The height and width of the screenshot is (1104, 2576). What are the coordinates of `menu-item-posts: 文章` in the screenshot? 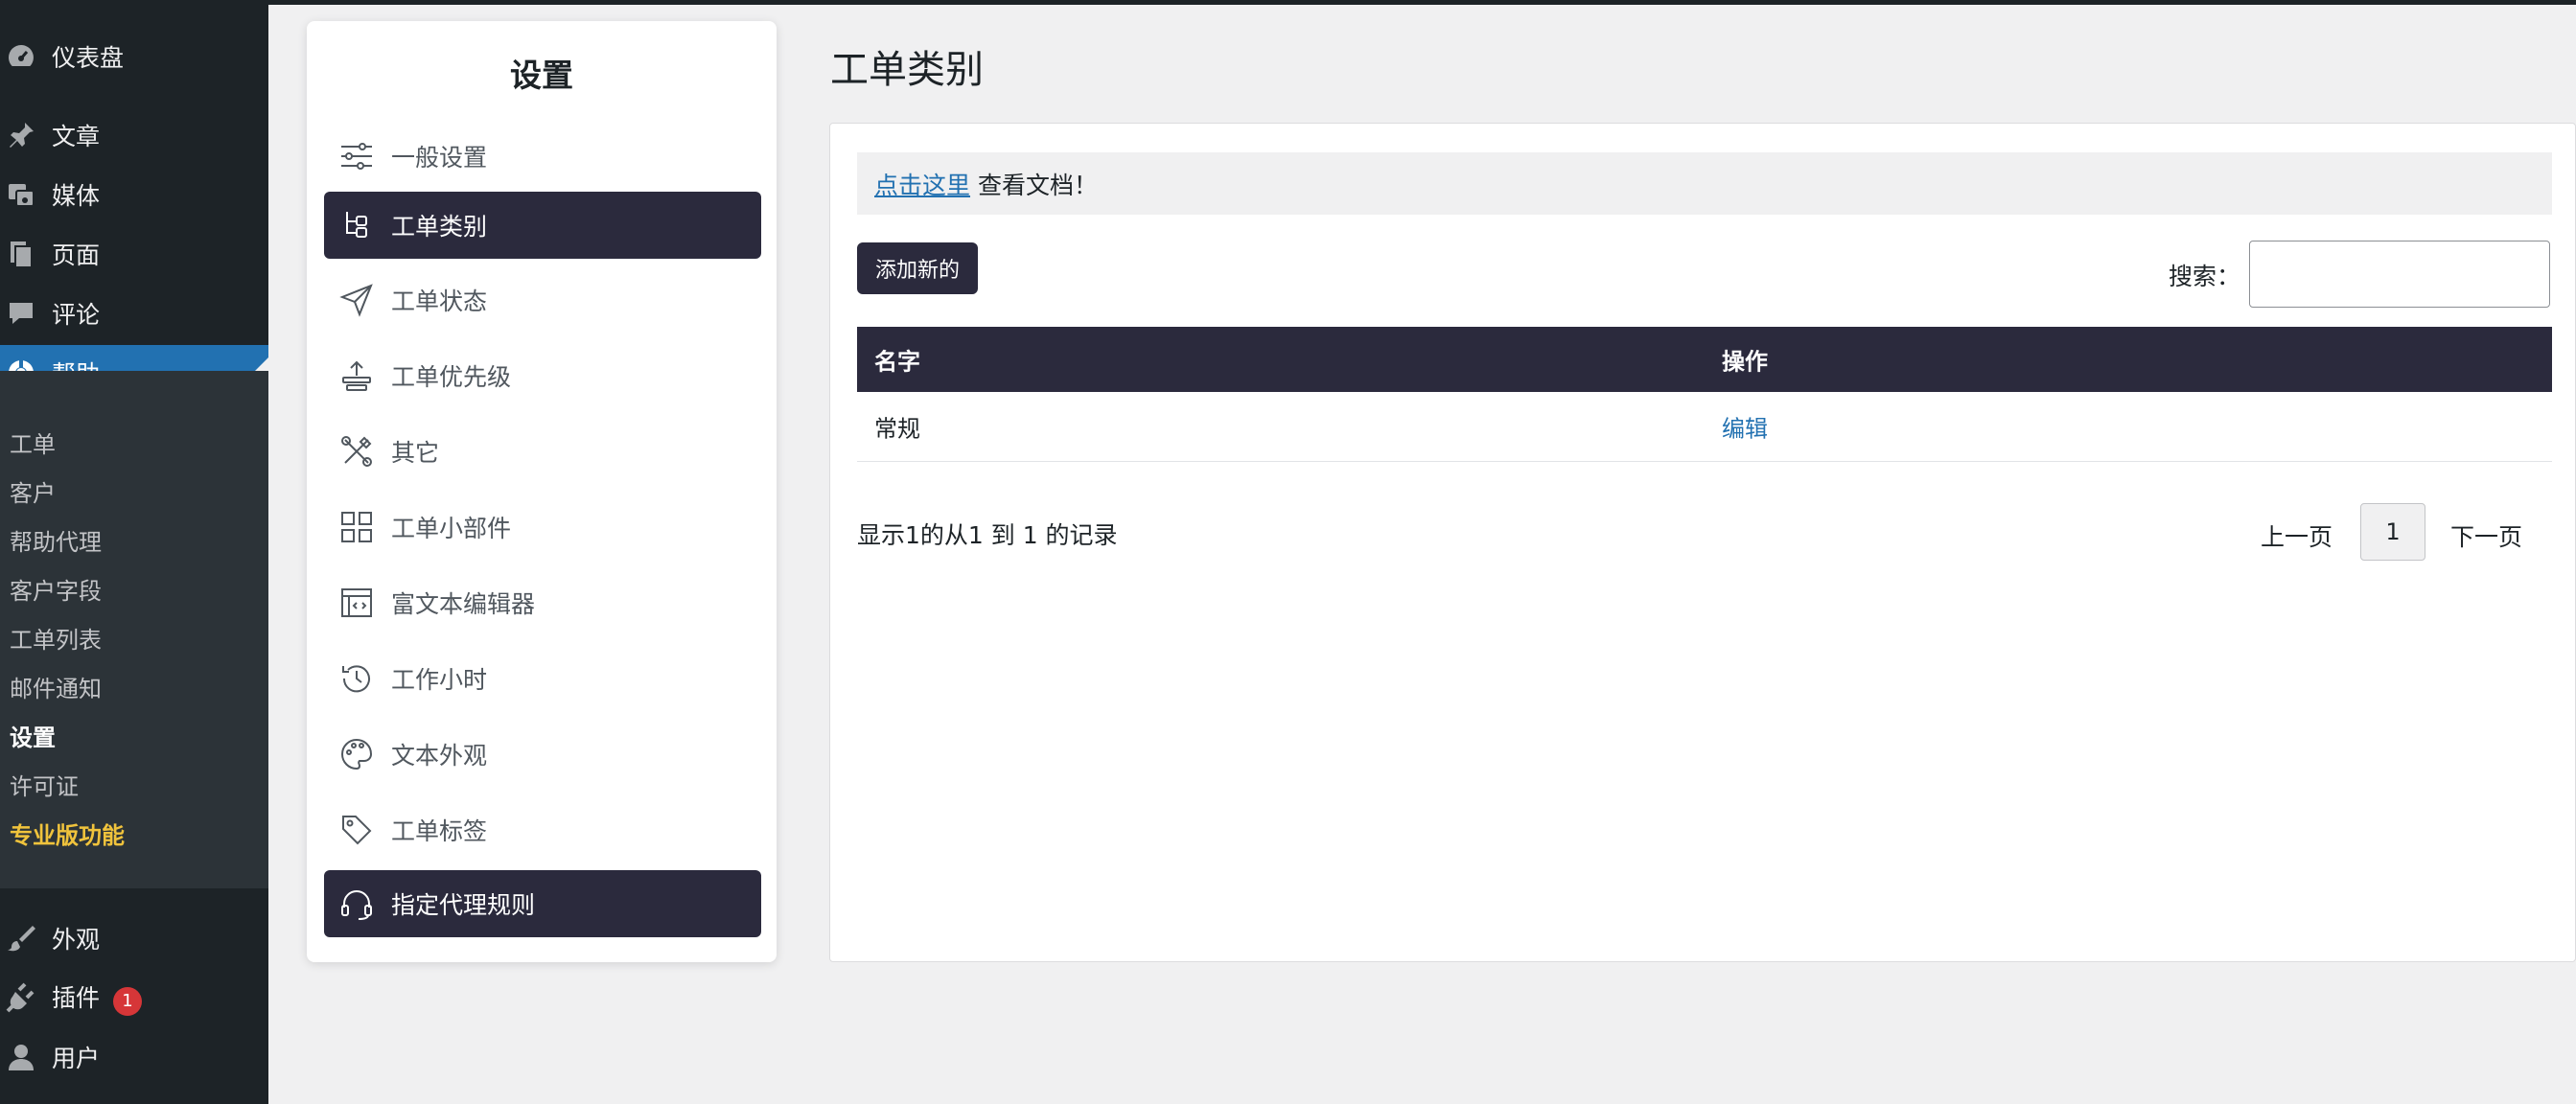 It's located at (134, 135).